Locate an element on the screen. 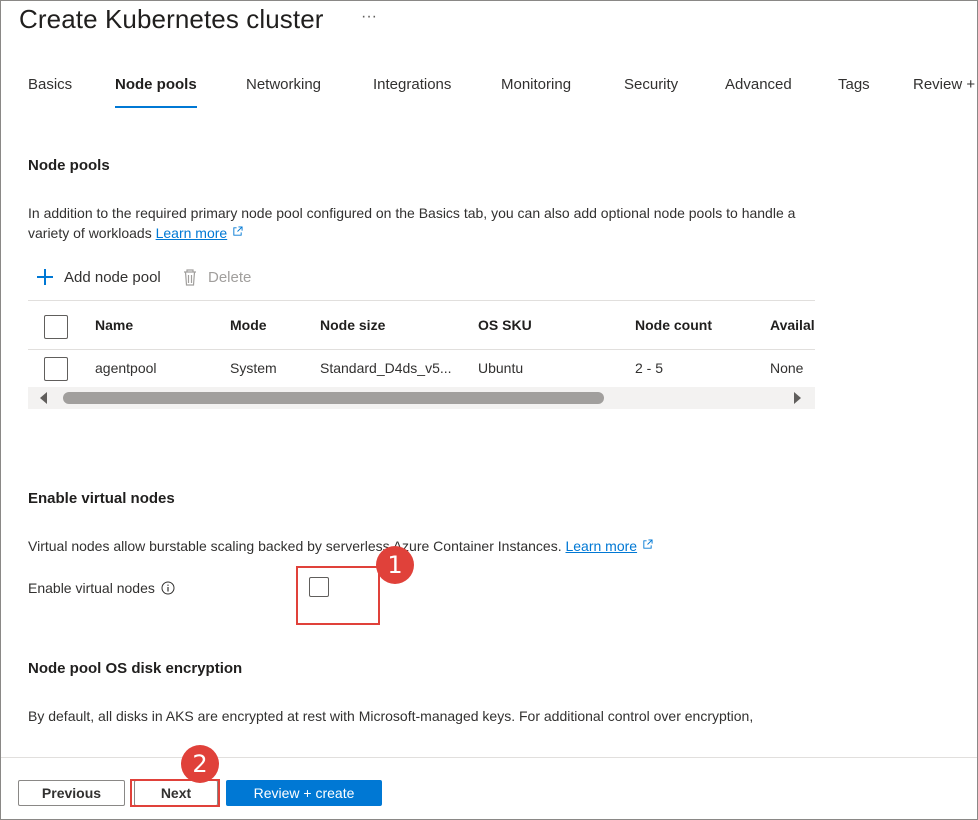 The image size is (978, 820). tab-security: Security is located at coordinates (651, 94).